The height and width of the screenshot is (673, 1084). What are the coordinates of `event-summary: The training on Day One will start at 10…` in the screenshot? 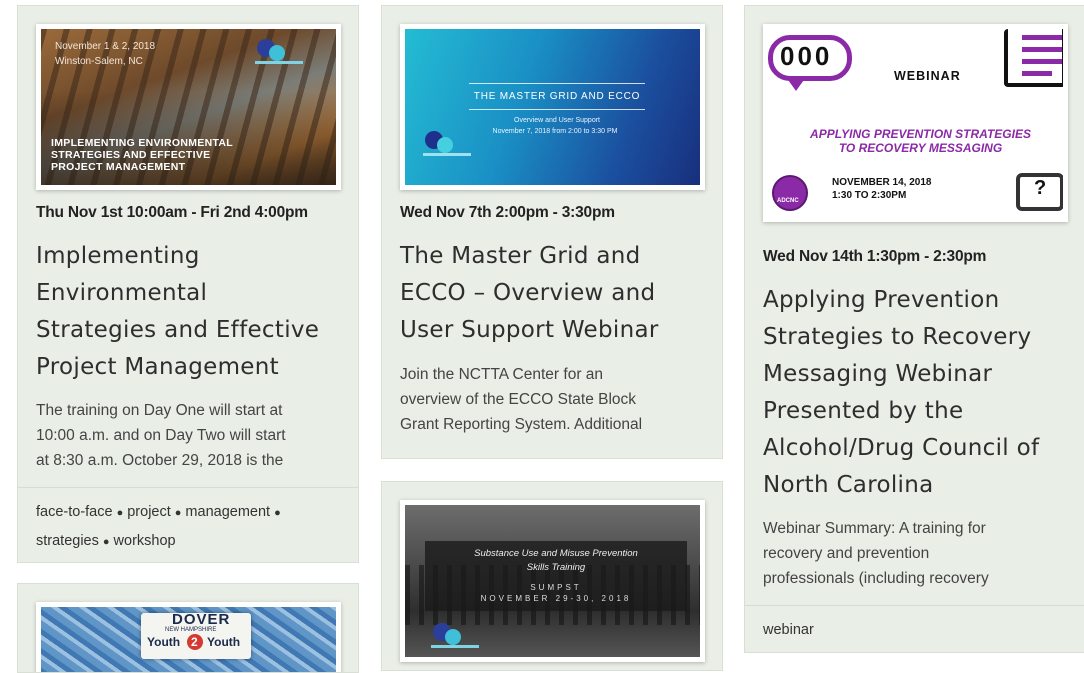 It's located at (192, 435).